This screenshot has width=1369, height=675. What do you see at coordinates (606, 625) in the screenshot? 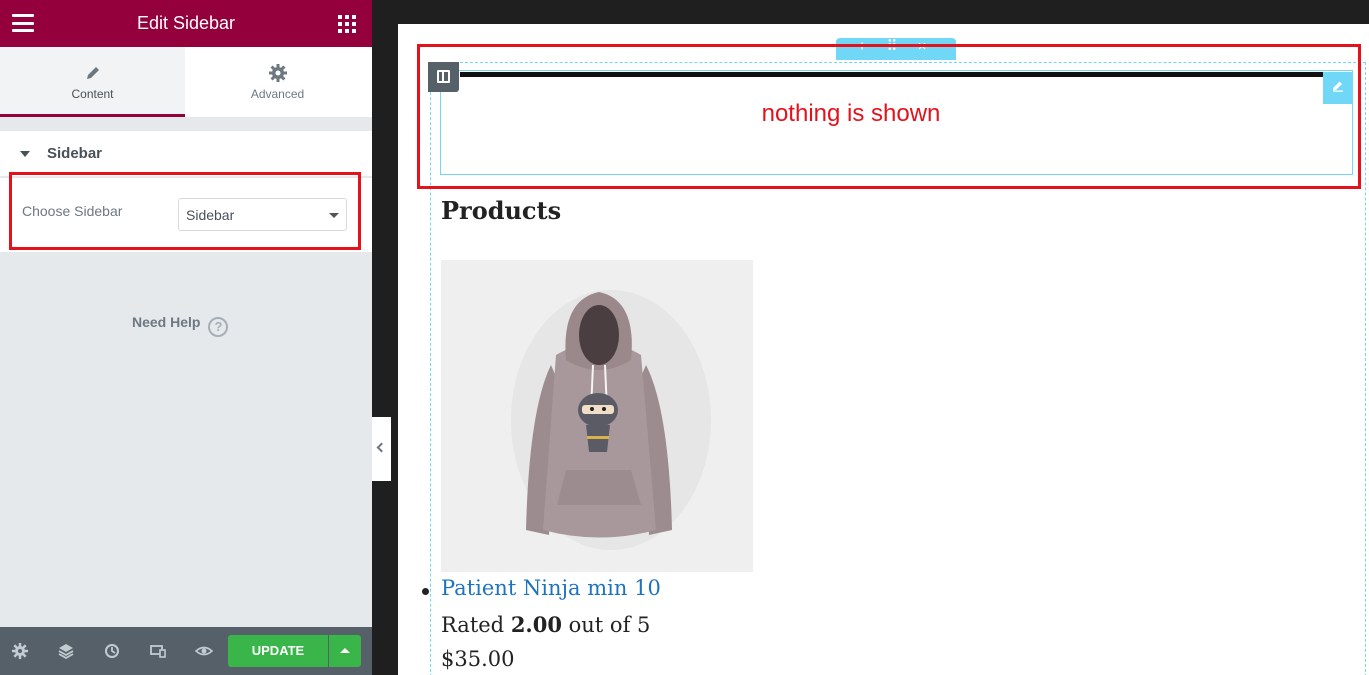
I see `rating-suffix: out of 5` at bounding box center [606, 625].